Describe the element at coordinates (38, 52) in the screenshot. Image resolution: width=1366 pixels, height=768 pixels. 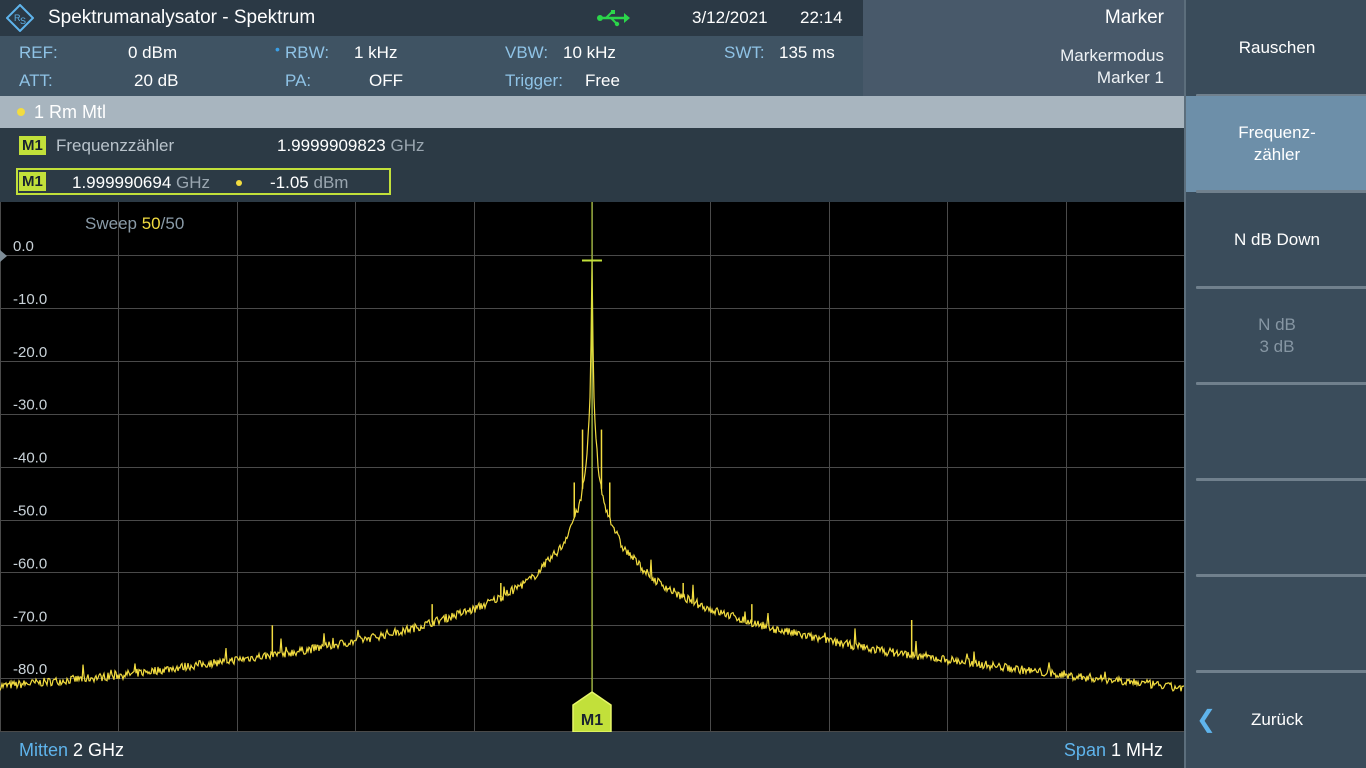
I see `ref-label: REF:` at that location.